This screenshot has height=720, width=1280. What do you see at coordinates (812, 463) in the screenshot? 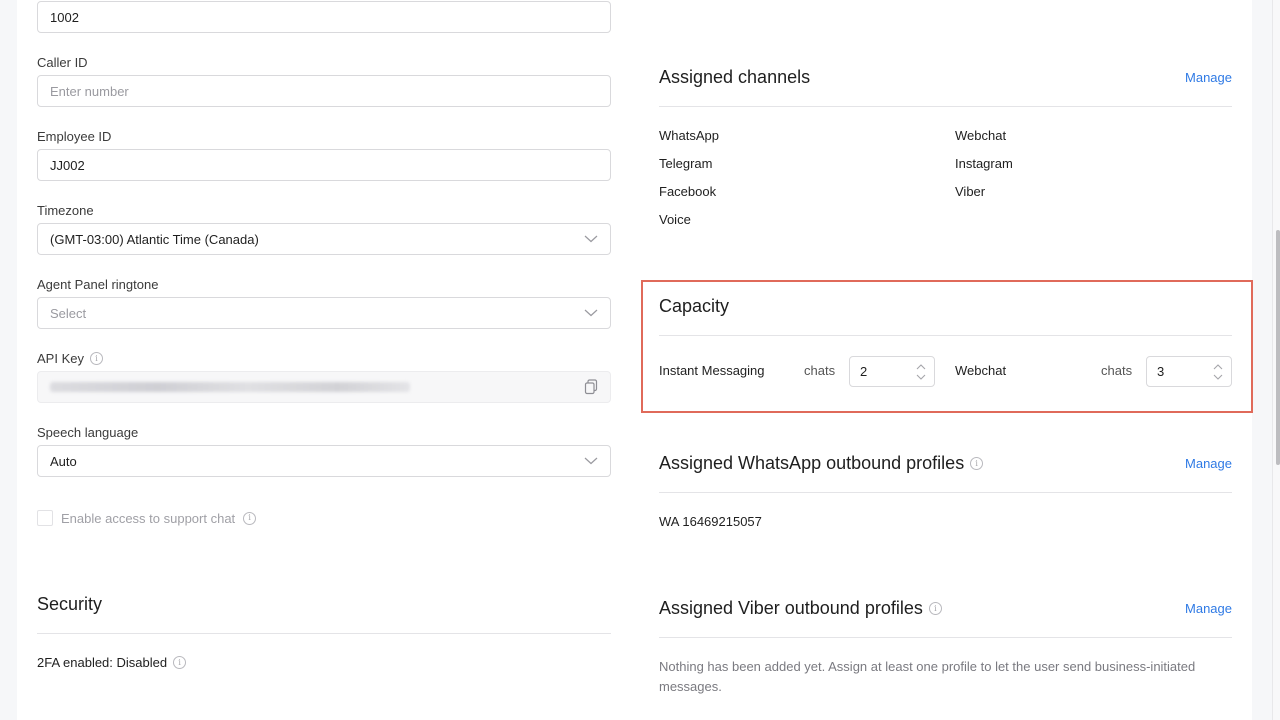
I see `whatsapp-profiles-title-text: Assigned WhatsApp outbound profiles` at bounding box center [812, 463].